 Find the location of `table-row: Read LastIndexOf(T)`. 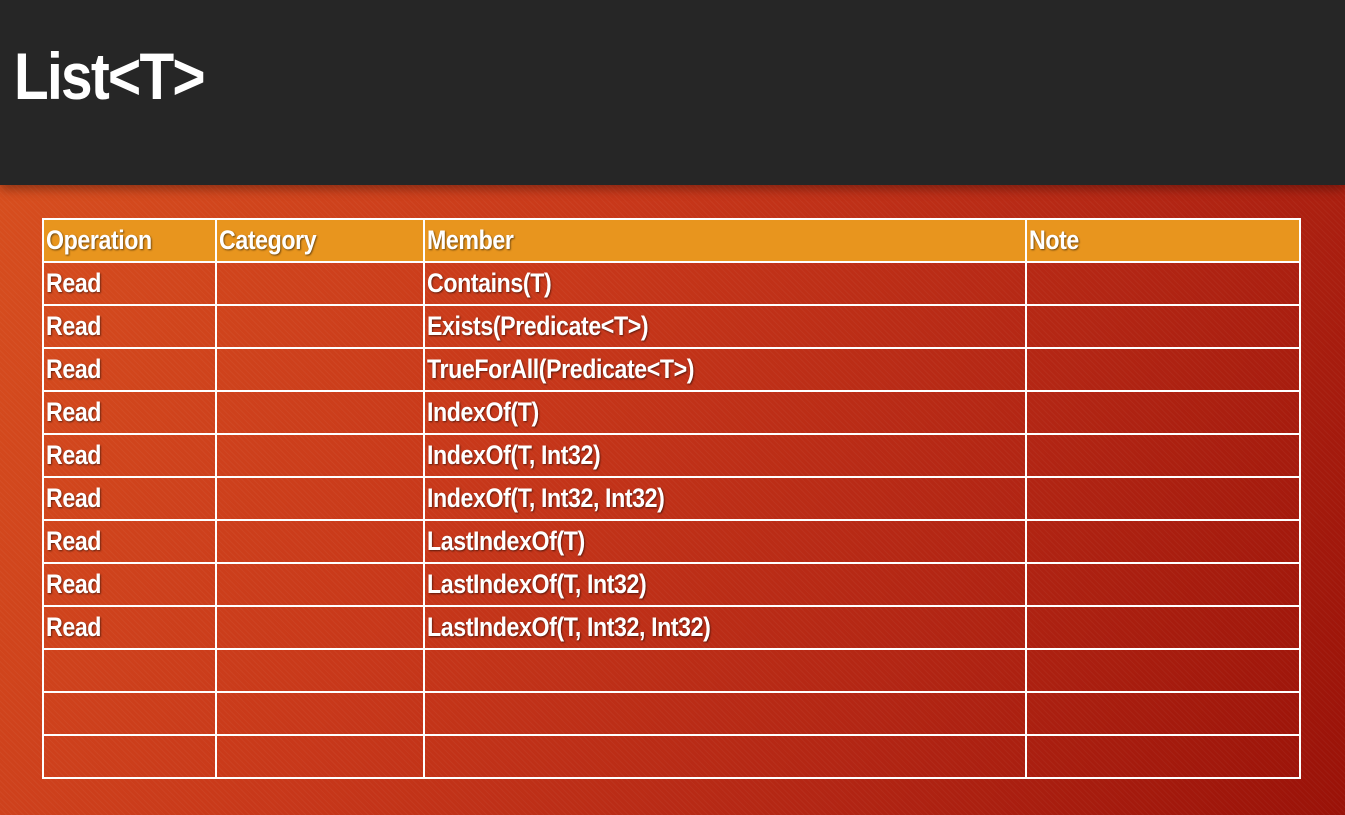

table-row: Read LastIndexOf(T) is located at coordinates (671, 541).